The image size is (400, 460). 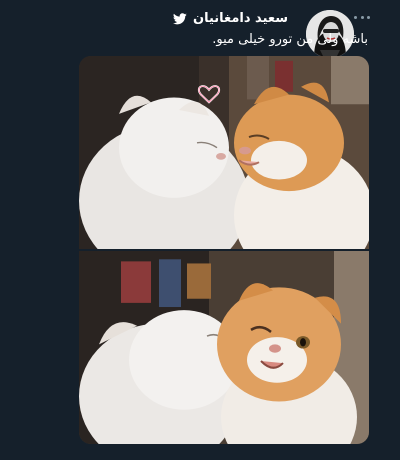 What do you see at coordinates (240, 18) in the screenshot?
I see `author-name: سعید دامغانیان` at bounding box center [240, 18].